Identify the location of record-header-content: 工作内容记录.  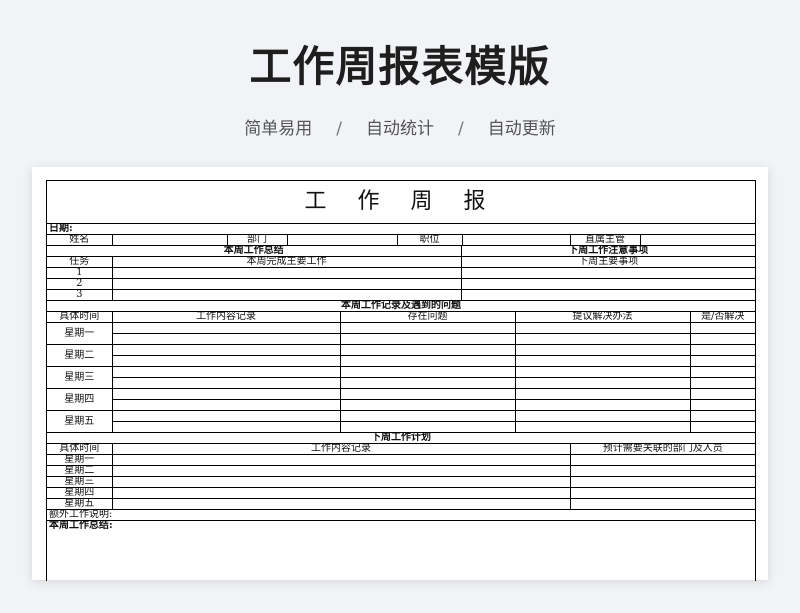
(226, 317).